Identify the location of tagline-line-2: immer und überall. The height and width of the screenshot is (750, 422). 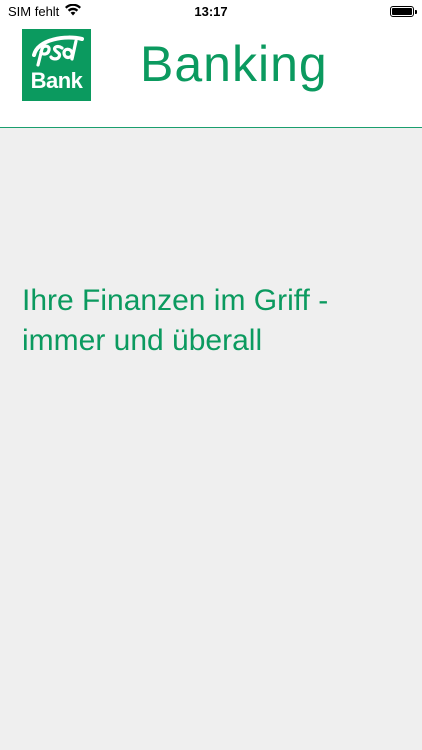
(142, 340).